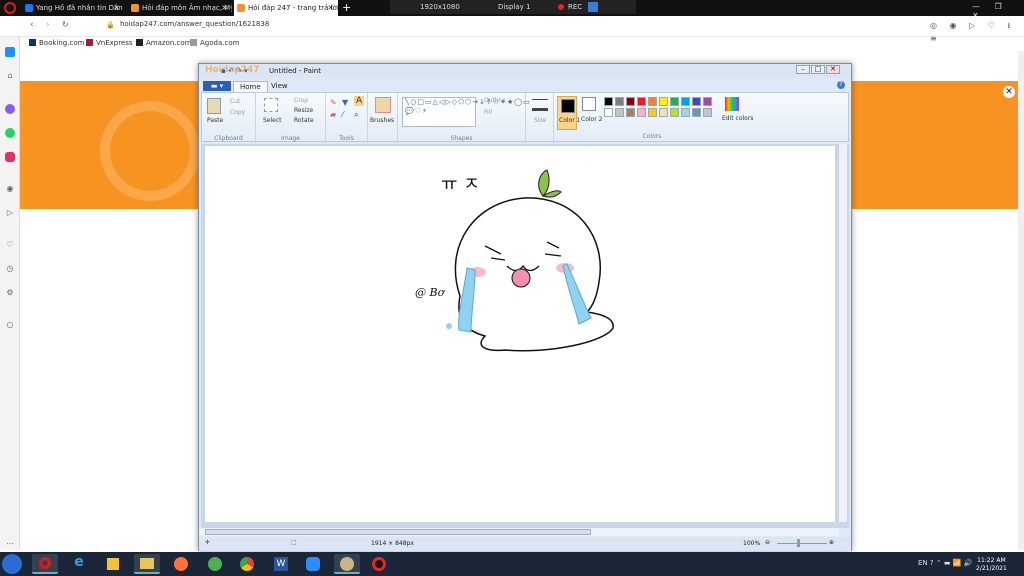 Image resolution: width=1024 pixels, height=576 pixels. What do you see at coordinates (113, 564) in the screenshot?
I see `media-player-icon` at bounding box center [113, 564].